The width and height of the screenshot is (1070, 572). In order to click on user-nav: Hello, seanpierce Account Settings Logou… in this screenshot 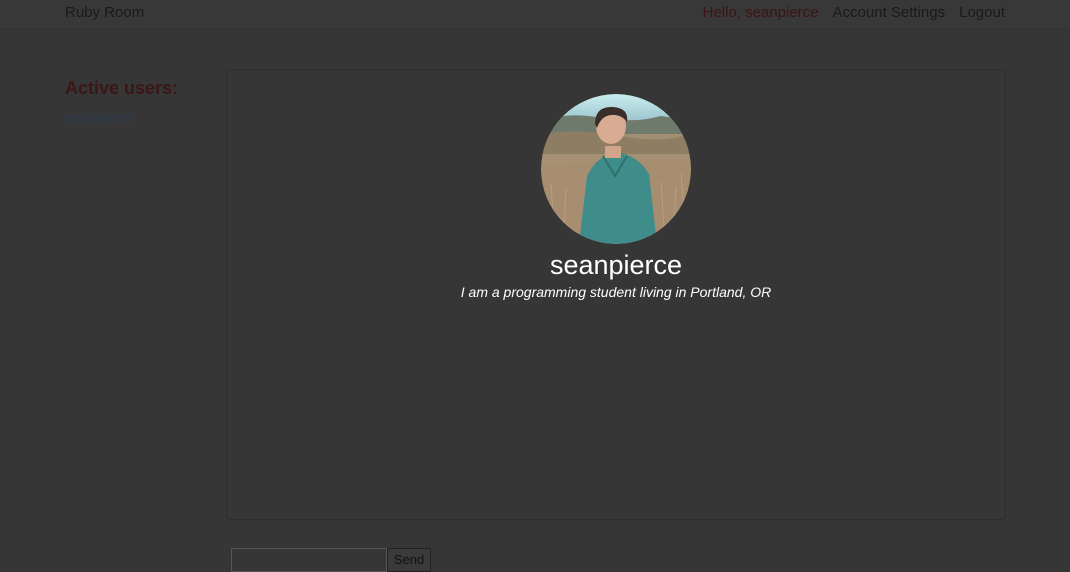, I will do `click(854, 12)`.